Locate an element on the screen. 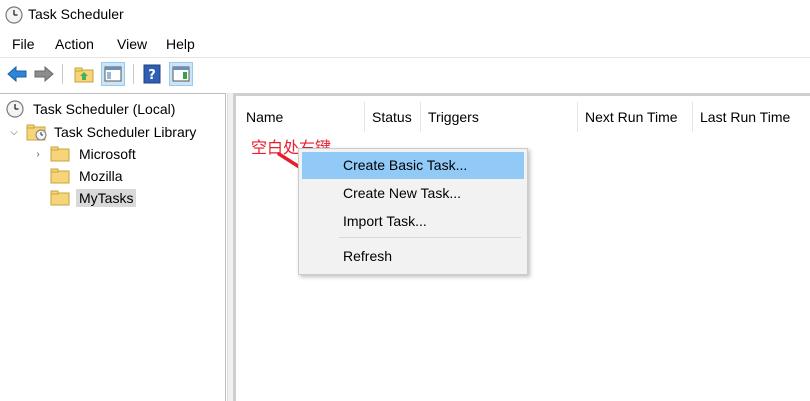 The image size is (810, 401). folder-up-icon is located at coordinates (84, 75).